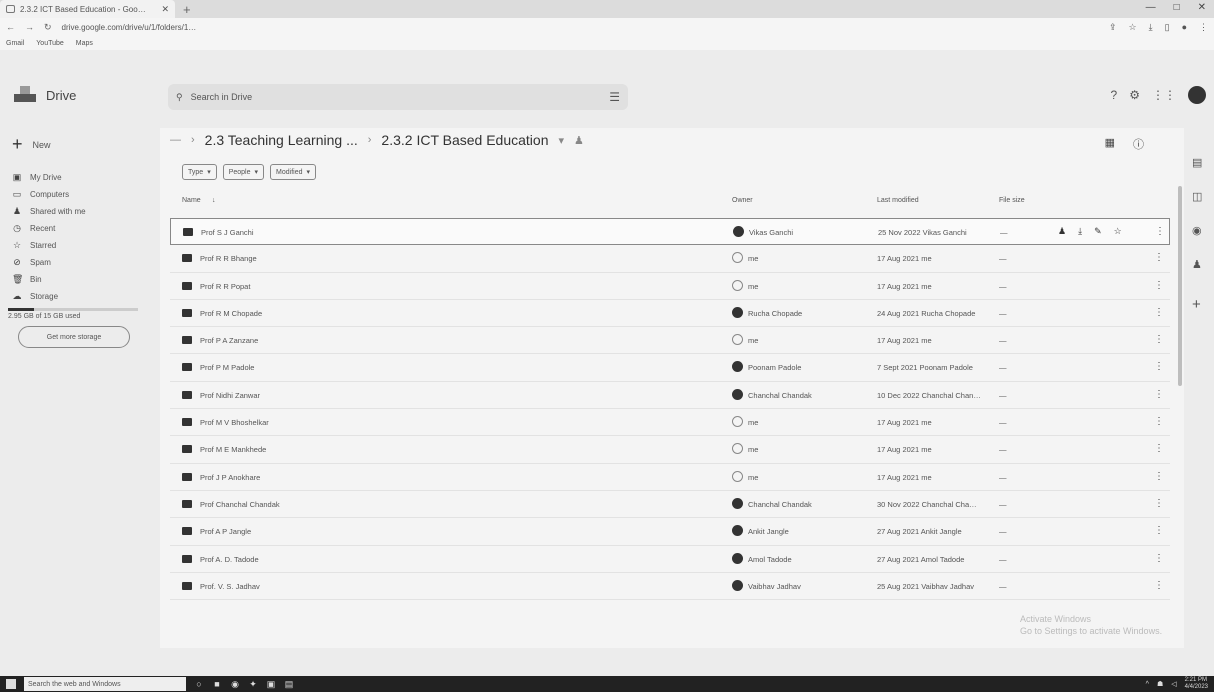 The image size is (1214, 692). Describe the element at coordinates (84, 43) in the screenshot. I see `bookmark-maps: Maps` at that location.